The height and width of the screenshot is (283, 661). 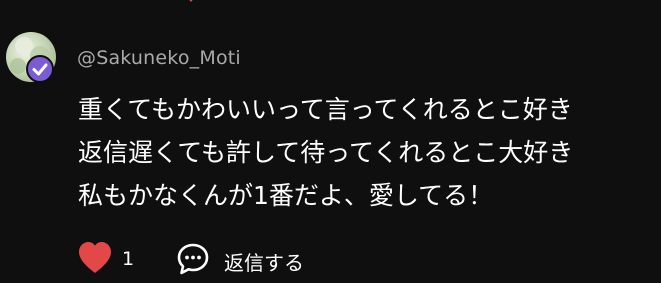 What do you see at coordinates (193, 259) in the screenshot?
I see `speech-bubble-icon` at bounding box center [193, 259].